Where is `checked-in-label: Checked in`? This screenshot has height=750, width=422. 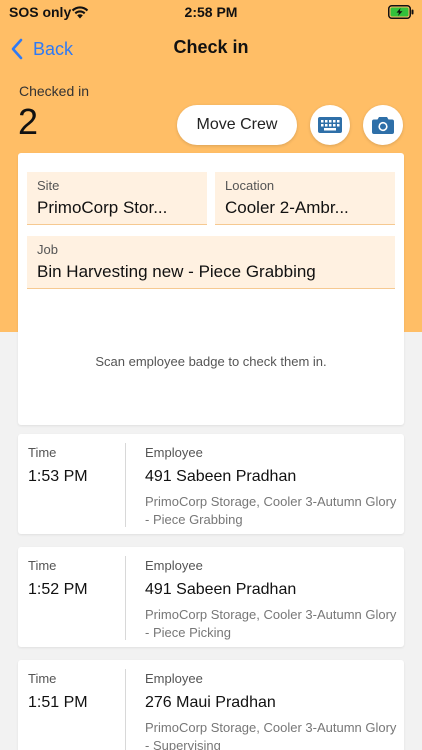 checked-in-label: Checked in is located at coordinates (54, 91).